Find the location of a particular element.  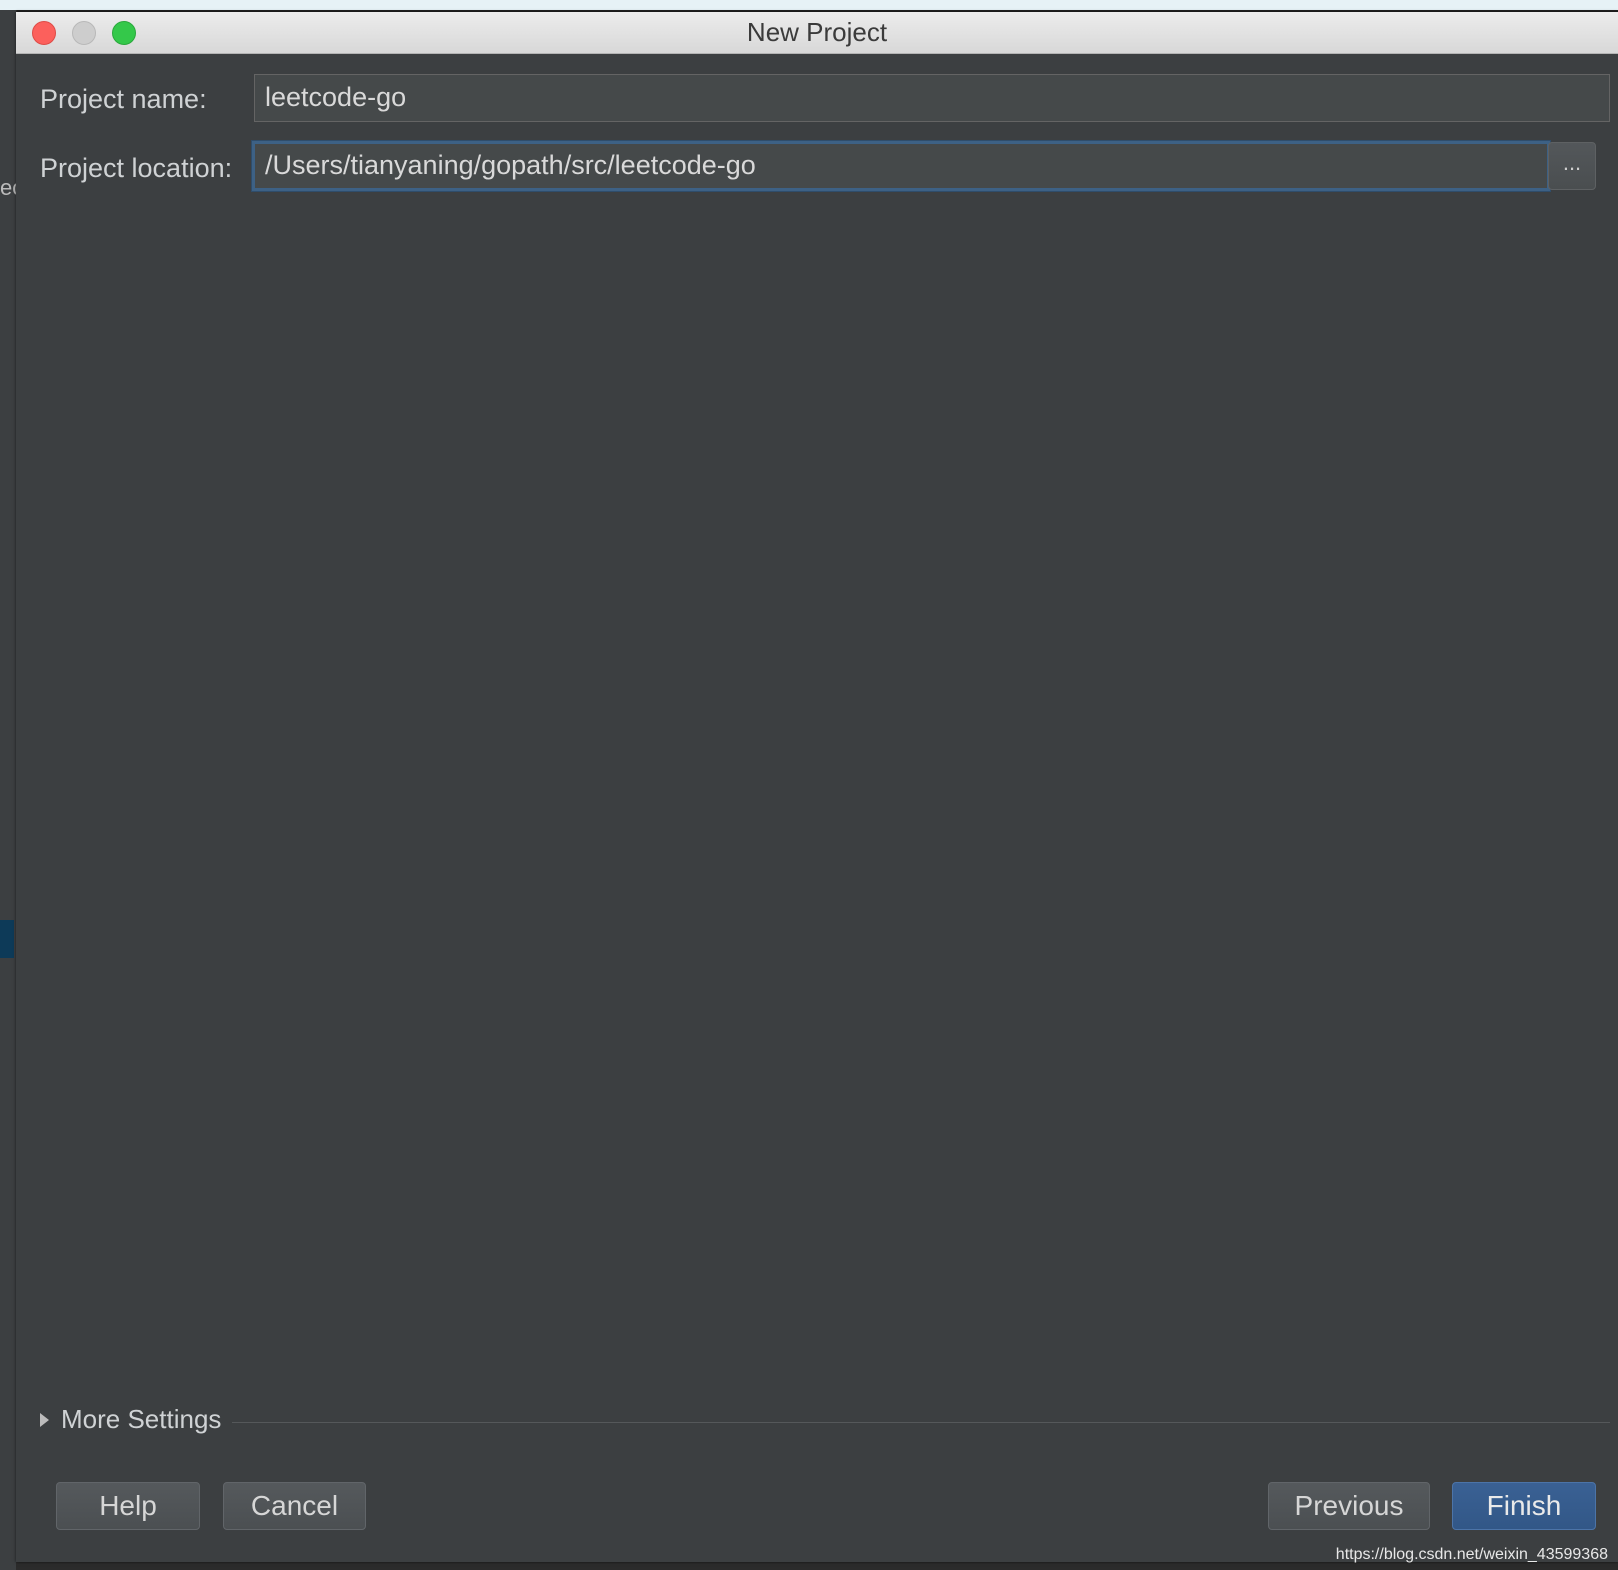

help-button-label: Help is located at coordinates (128, 1505).